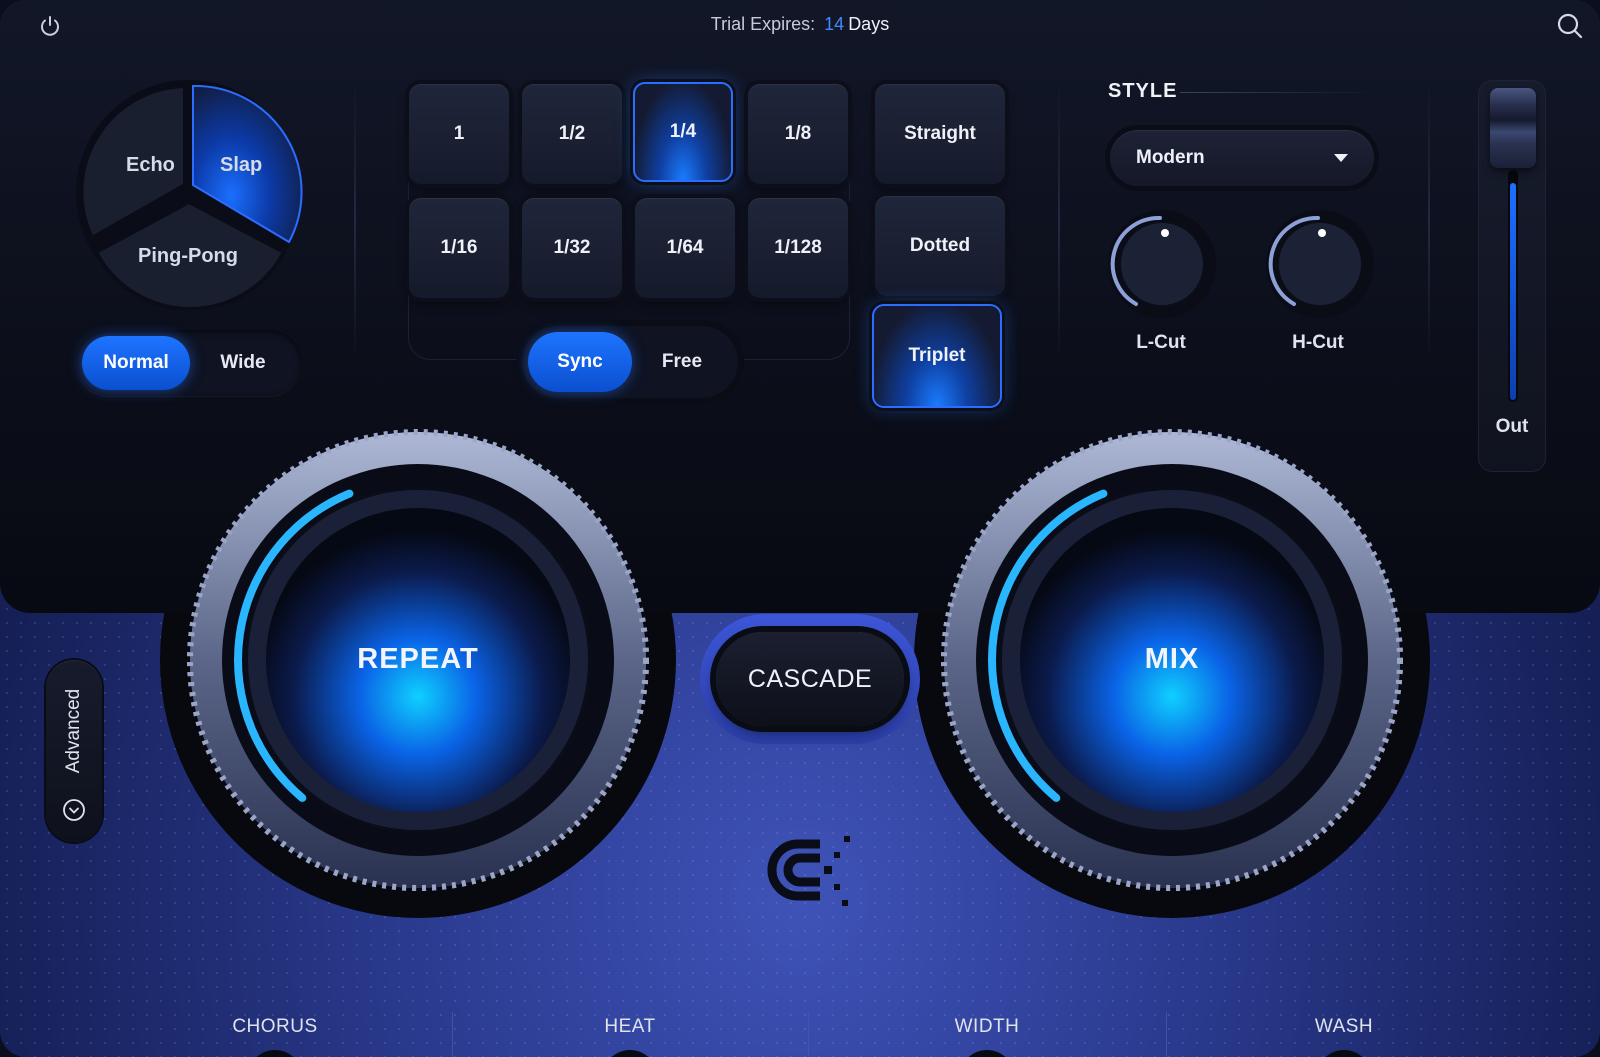 Image resolution: width=1600 pixels, height=1057 pixels. I want to click on chevron-down-icon, so click(1341, 158).